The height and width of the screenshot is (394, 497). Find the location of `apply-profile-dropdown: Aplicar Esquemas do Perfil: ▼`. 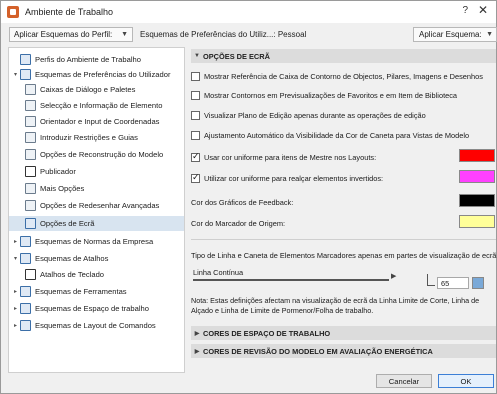

apply-profile-dropdown: Aplicar Esquemas do Perfil: ▼ is located at coordinates (71, 34).